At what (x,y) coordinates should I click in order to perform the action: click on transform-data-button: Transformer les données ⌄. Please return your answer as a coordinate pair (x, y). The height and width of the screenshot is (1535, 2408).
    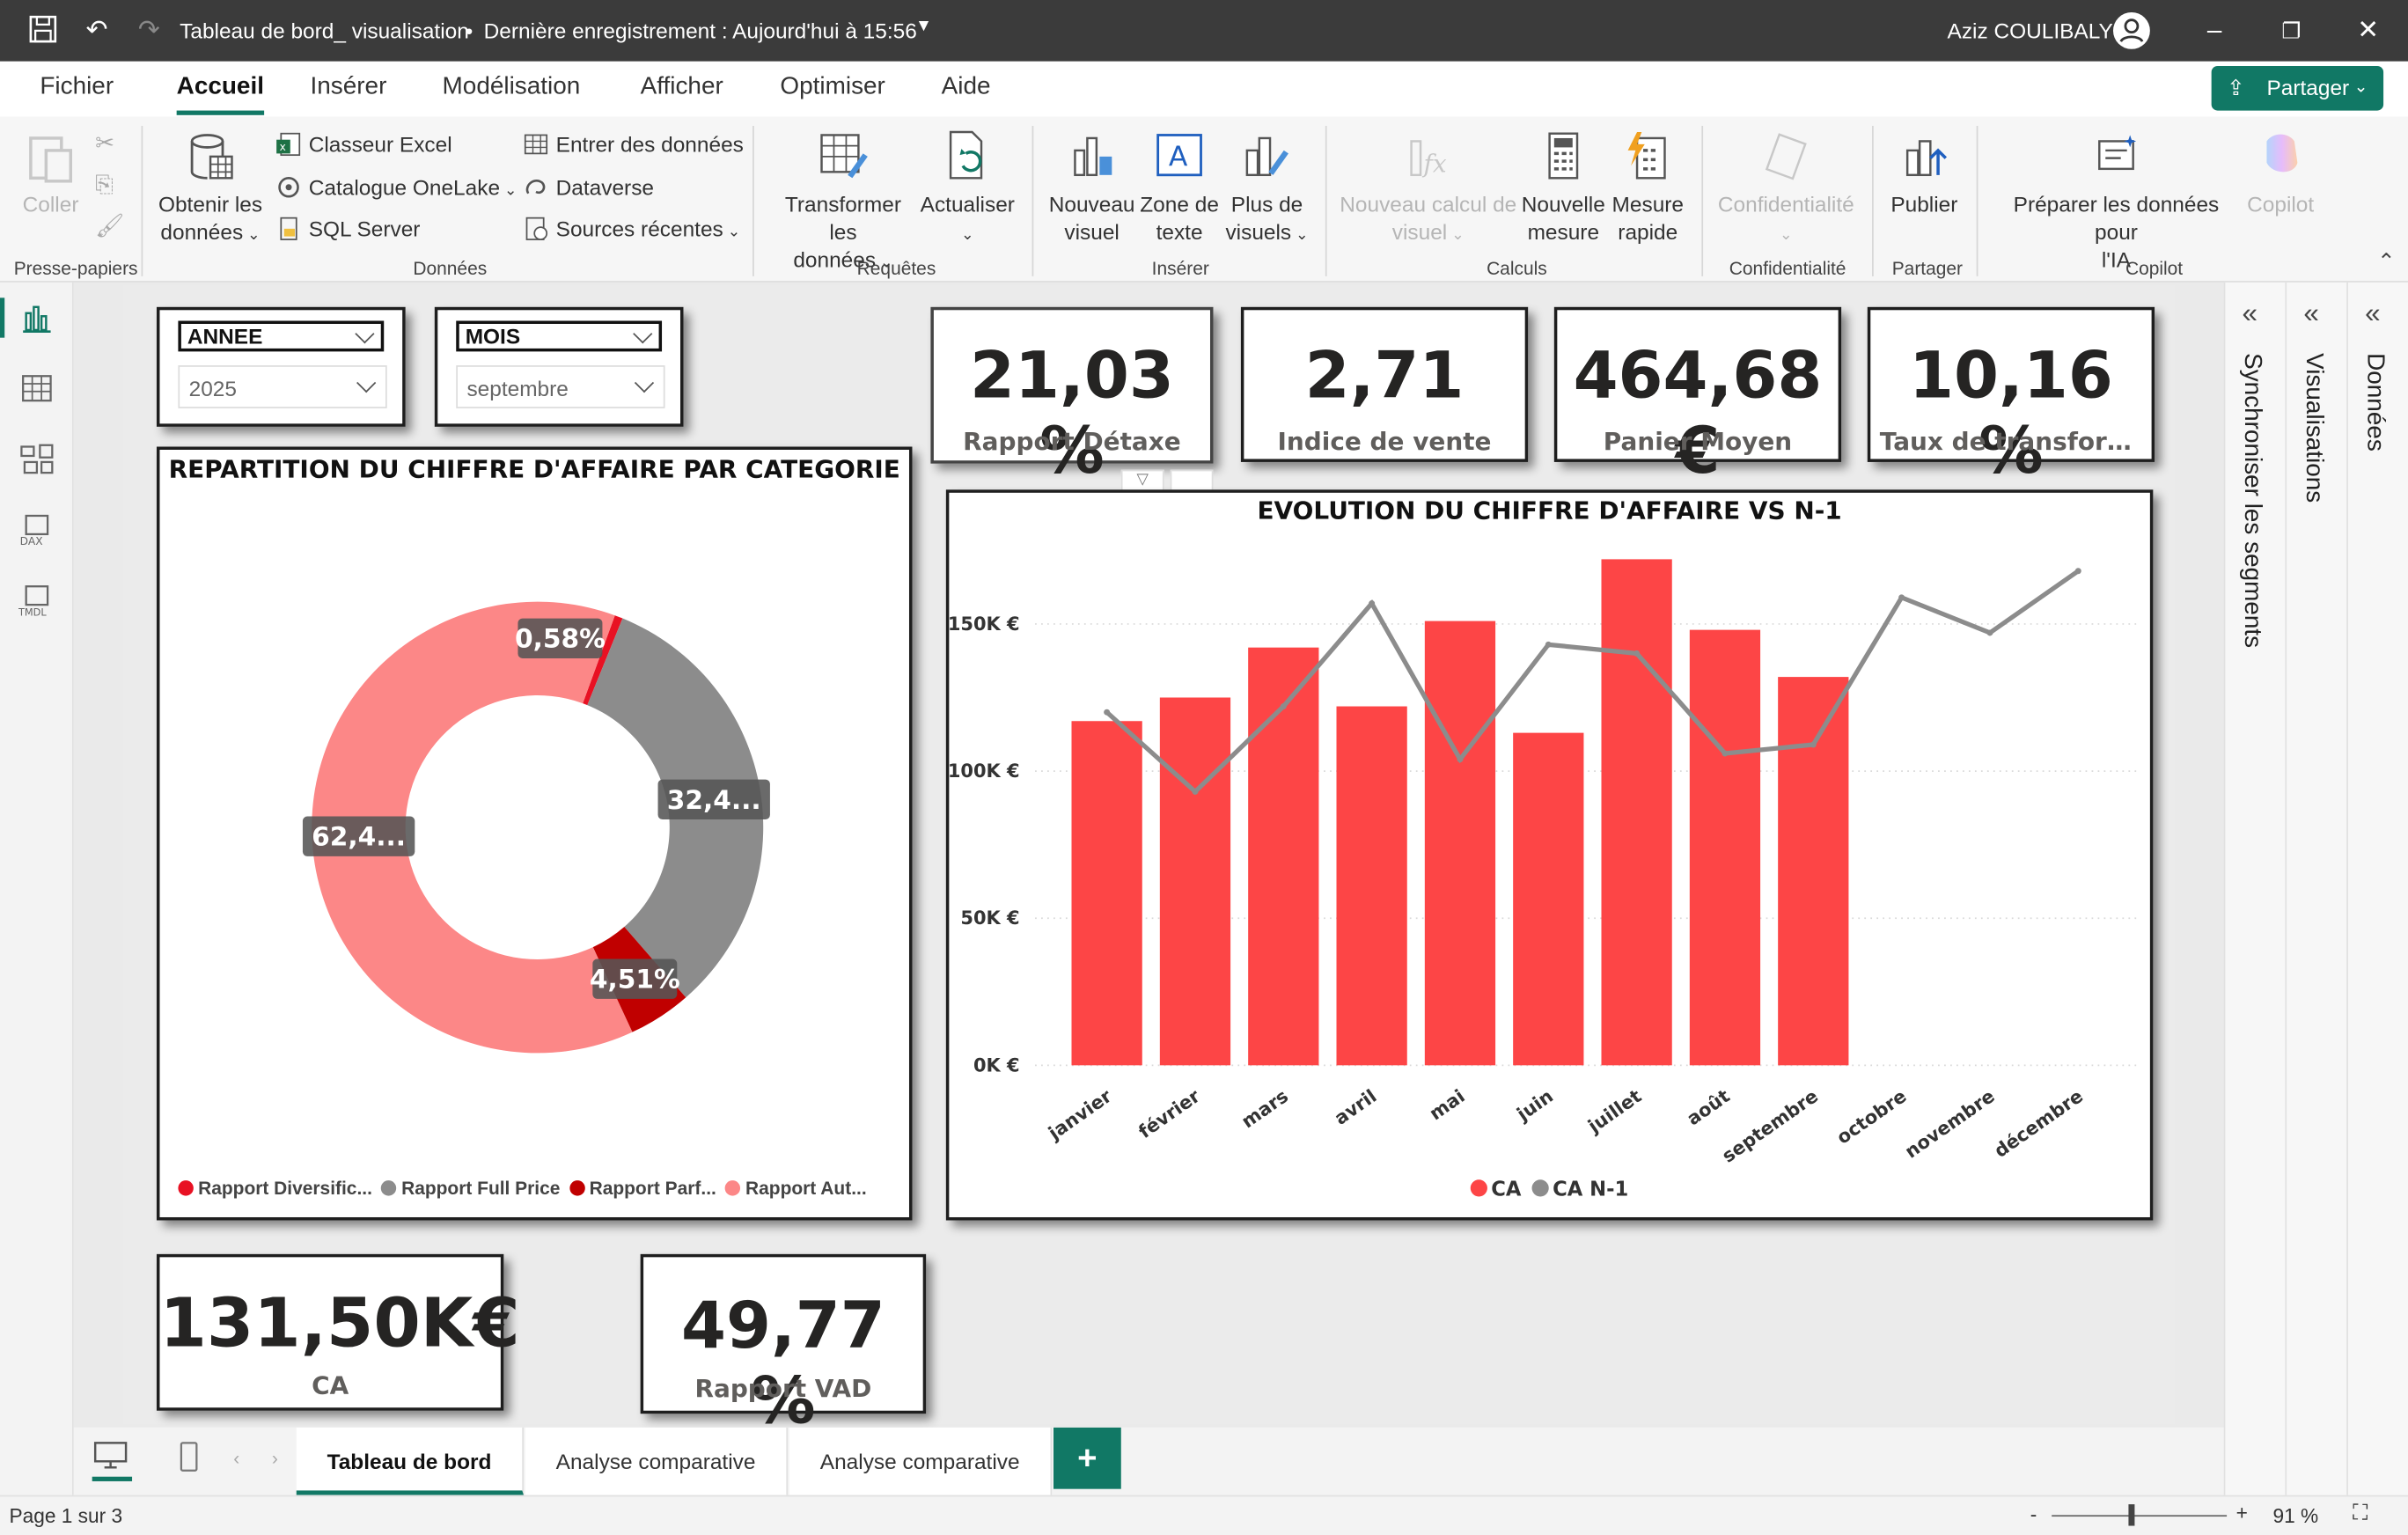
    Looking at the image, I should click on (843, 203).